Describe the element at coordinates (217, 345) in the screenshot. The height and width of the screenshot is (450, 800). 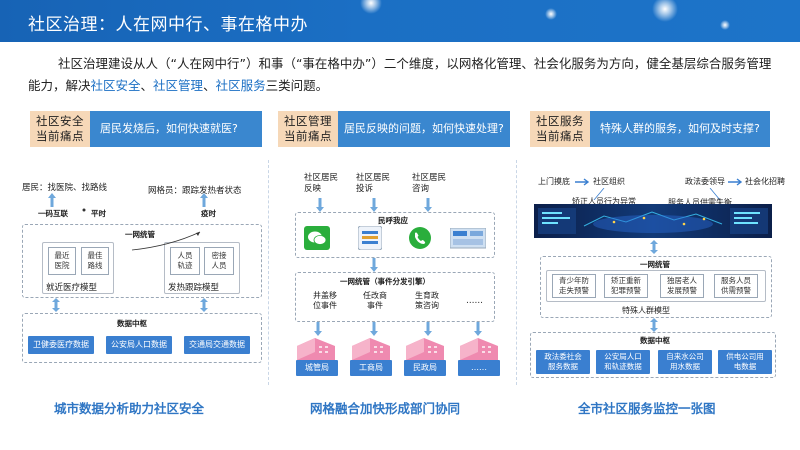
I see `data-source-traffic: 交通局交通数据` at that location.